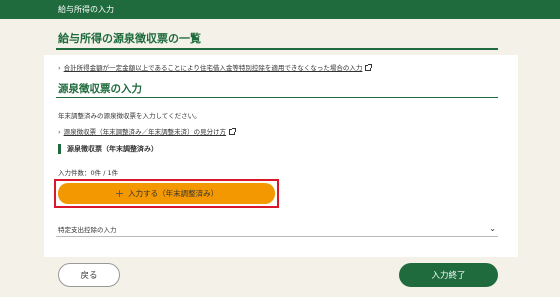  What do you see at coordinates (173, 193) in the screenshot?
I see `add-entry-button-label: 入力する（年末調整済み）` at bounding box center [173, 193].